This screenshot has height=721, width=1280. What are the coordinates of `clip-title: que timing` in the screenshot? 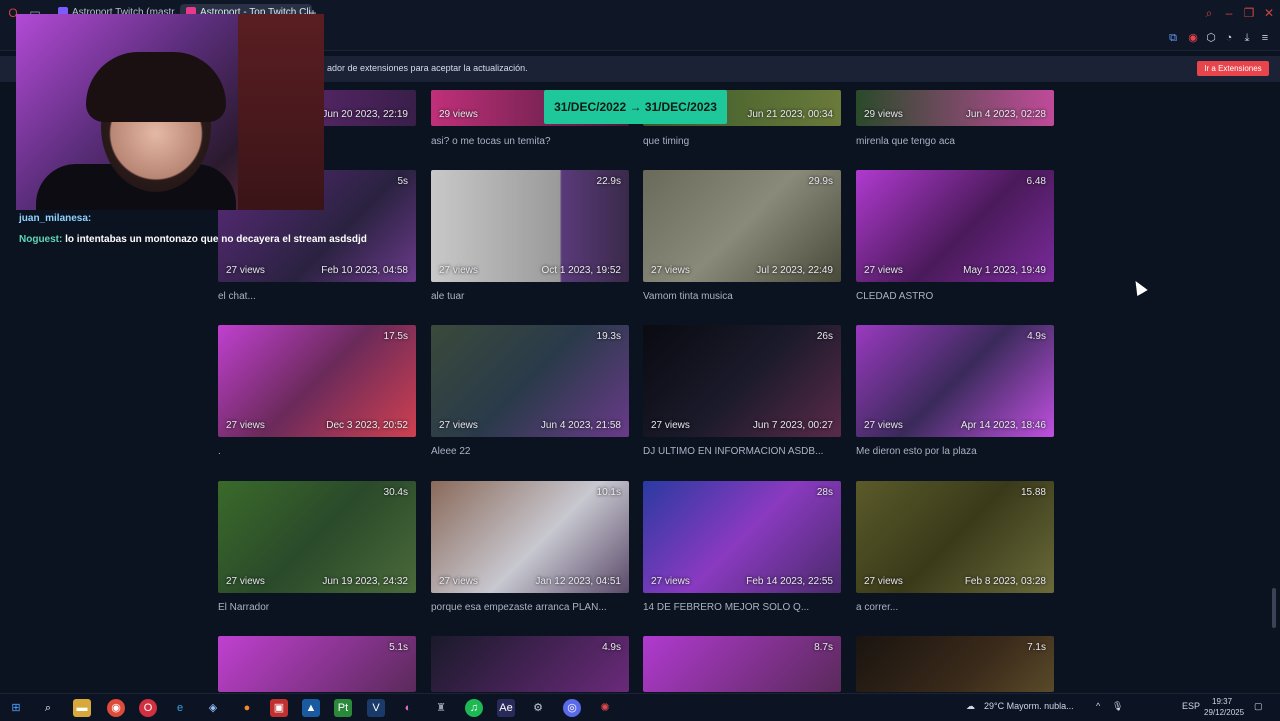 It's located at (743, 141).